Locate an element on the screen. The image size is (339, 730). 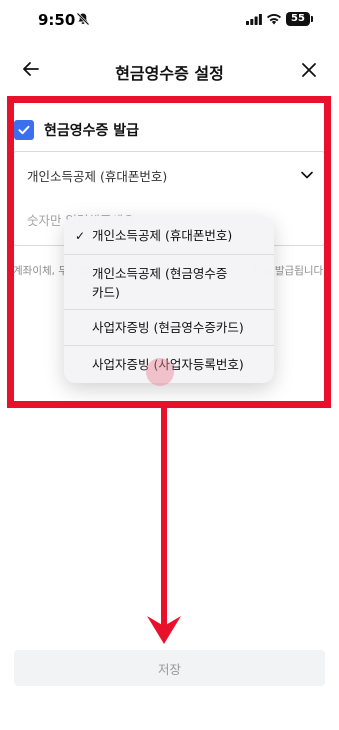
battery-icon: 55 is located at coordinates (299, 19).